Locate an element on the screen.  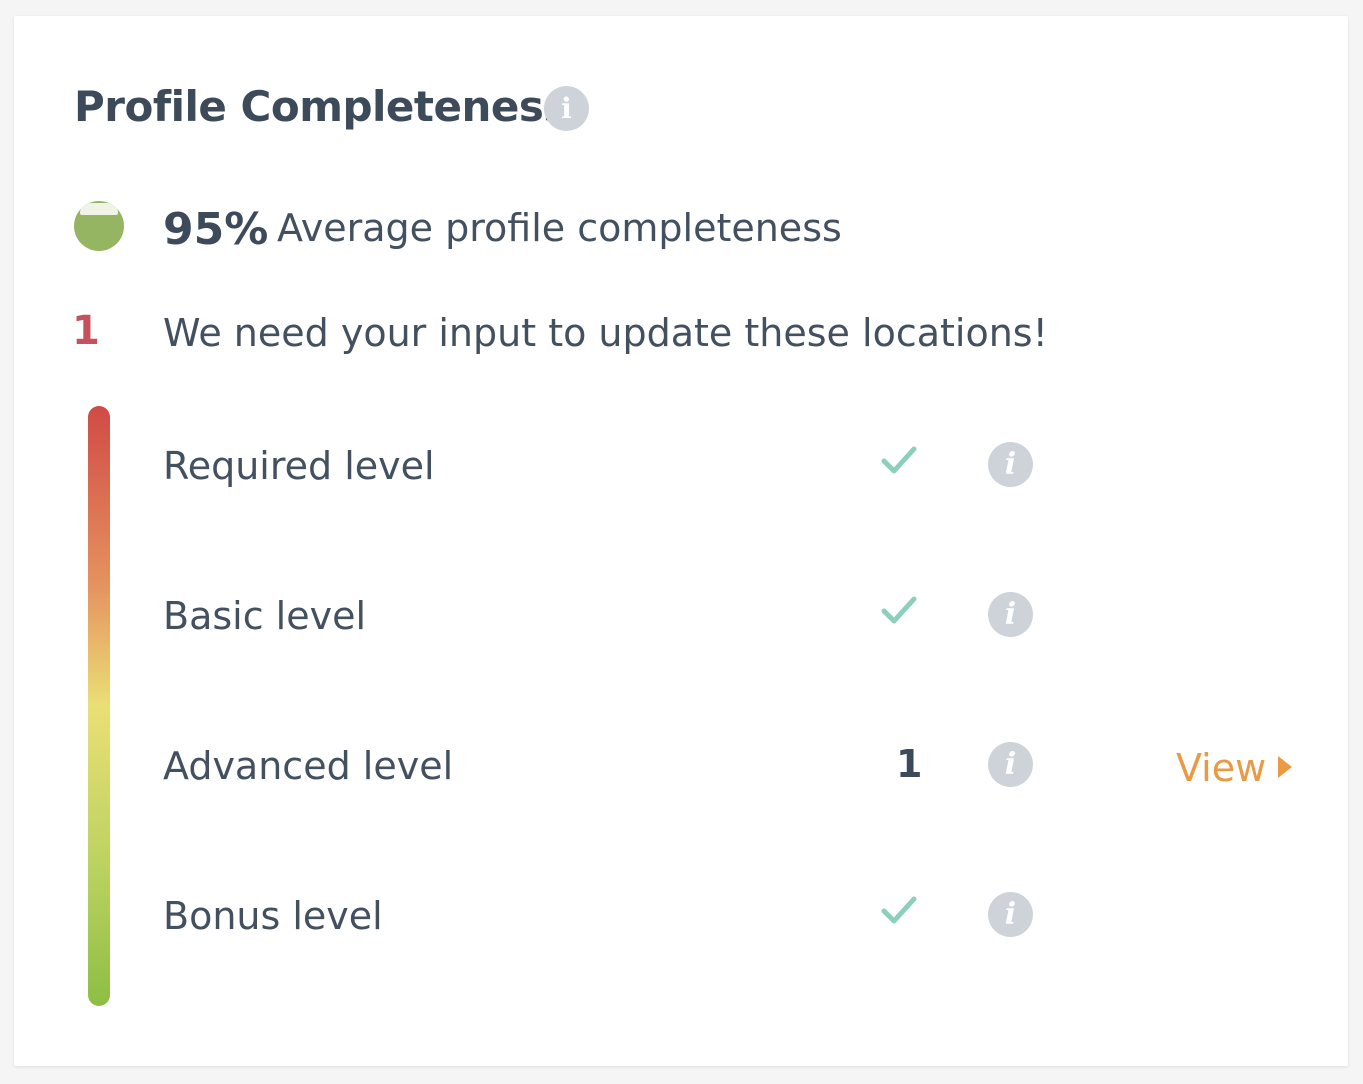
level-label: Advanced level is located at coordinates (308, 766).